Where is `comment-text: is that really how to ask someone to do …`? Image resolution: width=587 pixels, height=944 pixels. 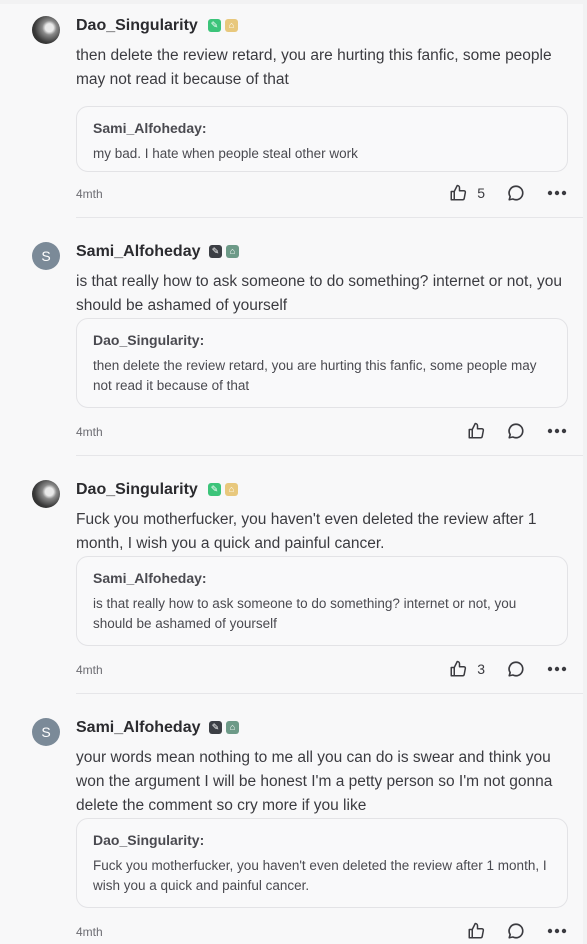
comment-text: is that really how to ask someone to do … is located at coordinates (319, 293).